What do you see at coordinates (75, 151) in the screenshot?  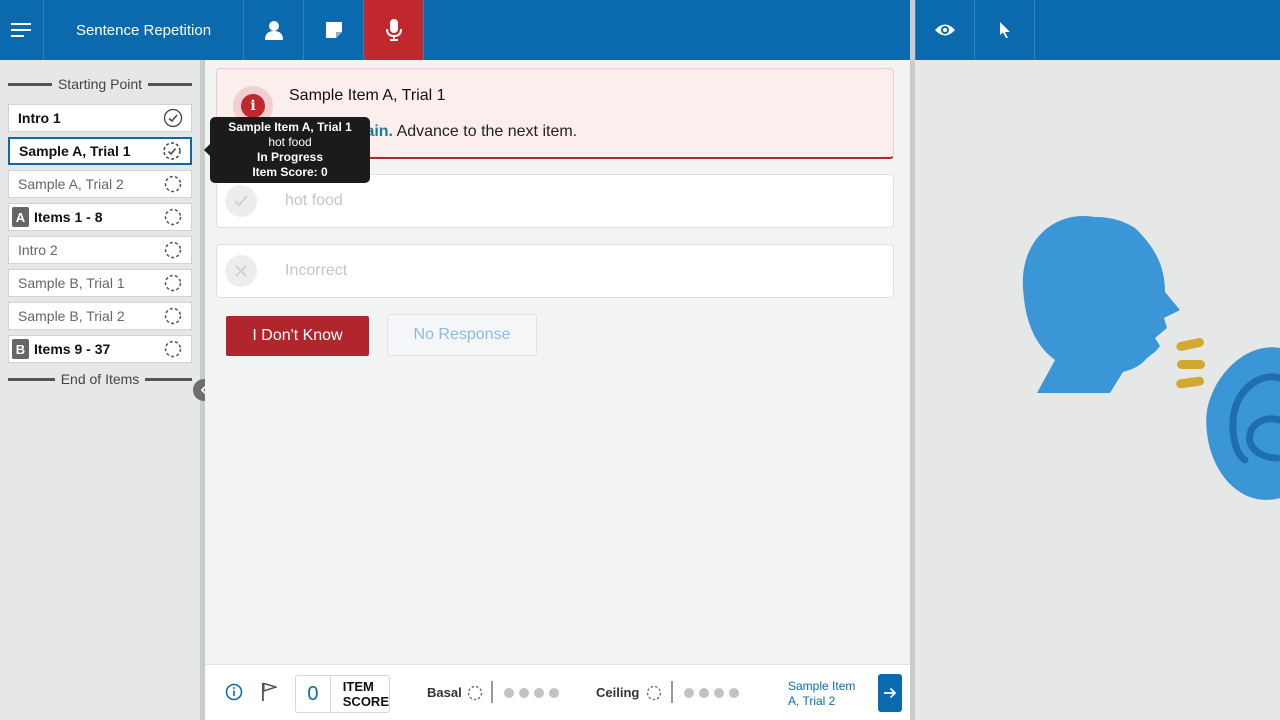 I see `nav-item-label: Sample A, Trial 1` at bounding box center [75, 151].